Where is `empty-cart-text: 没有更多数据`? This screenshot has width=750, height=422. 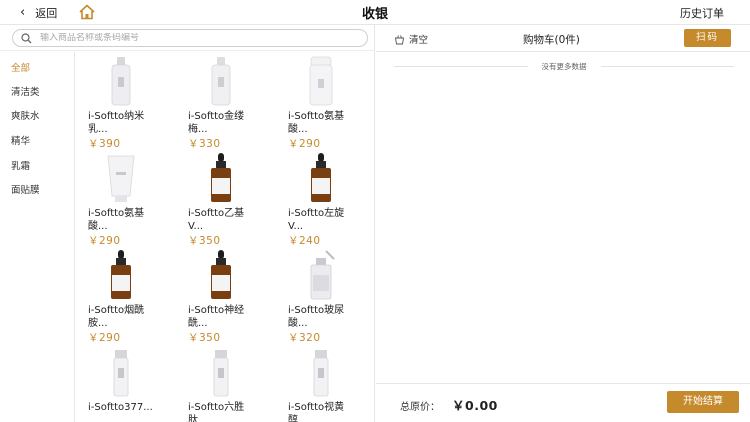
empty-cart-text: 没有更多数据 is located at coordinates (564, 66).